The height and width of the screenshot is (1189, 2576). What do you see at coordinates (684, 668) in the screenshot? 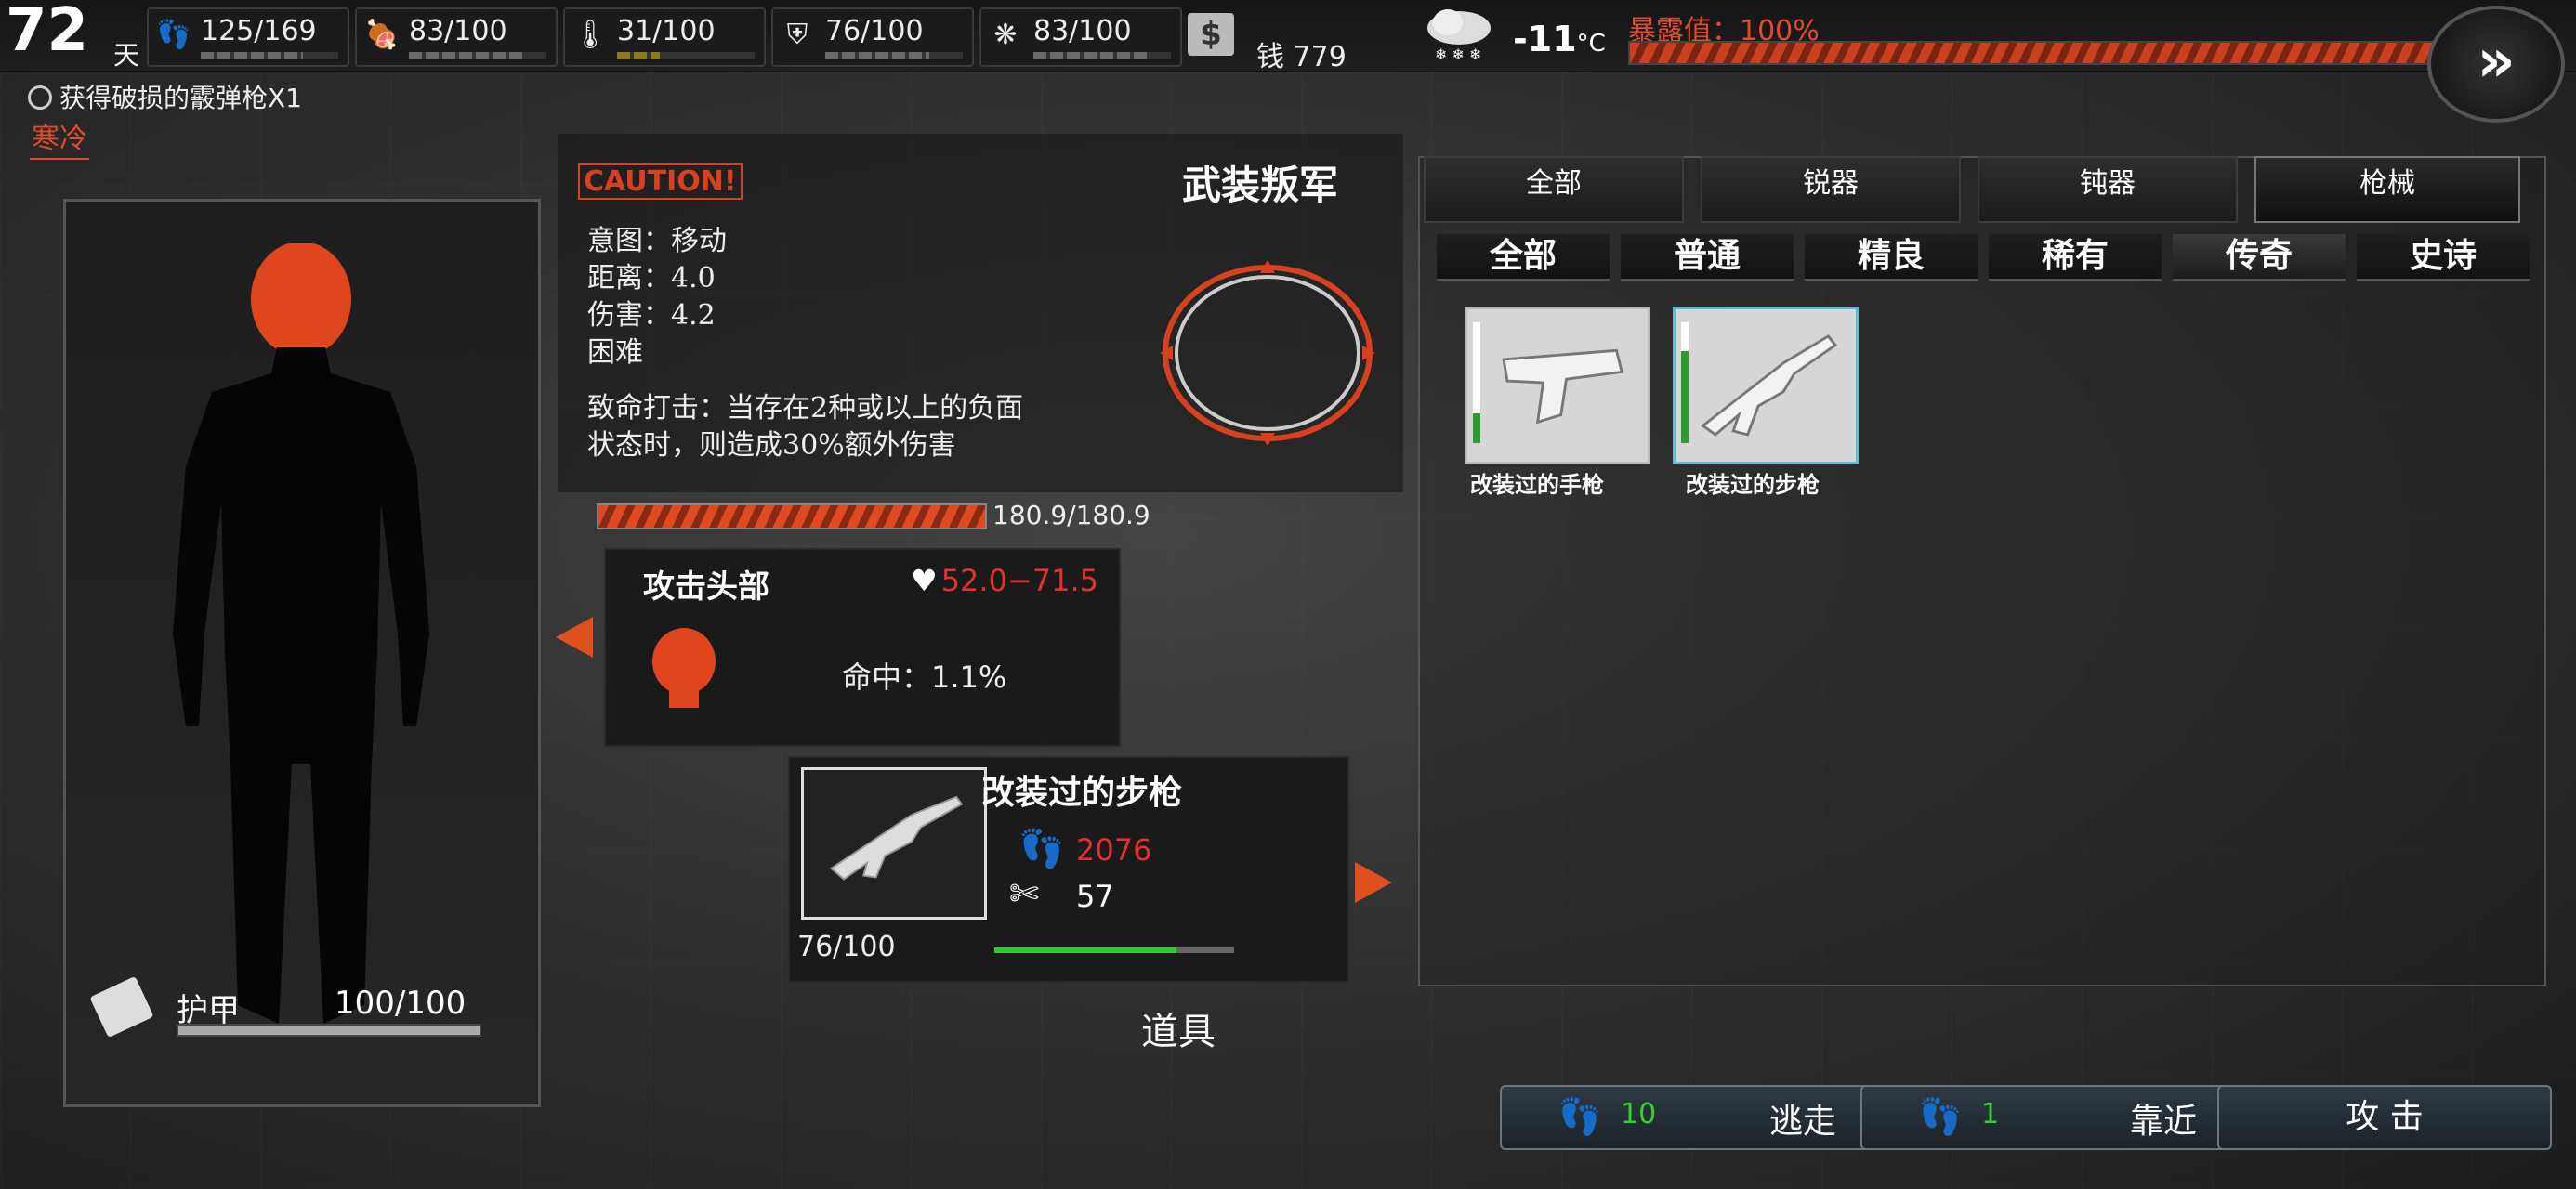
I see `head-target-icon` at bounding box center [684, 668].